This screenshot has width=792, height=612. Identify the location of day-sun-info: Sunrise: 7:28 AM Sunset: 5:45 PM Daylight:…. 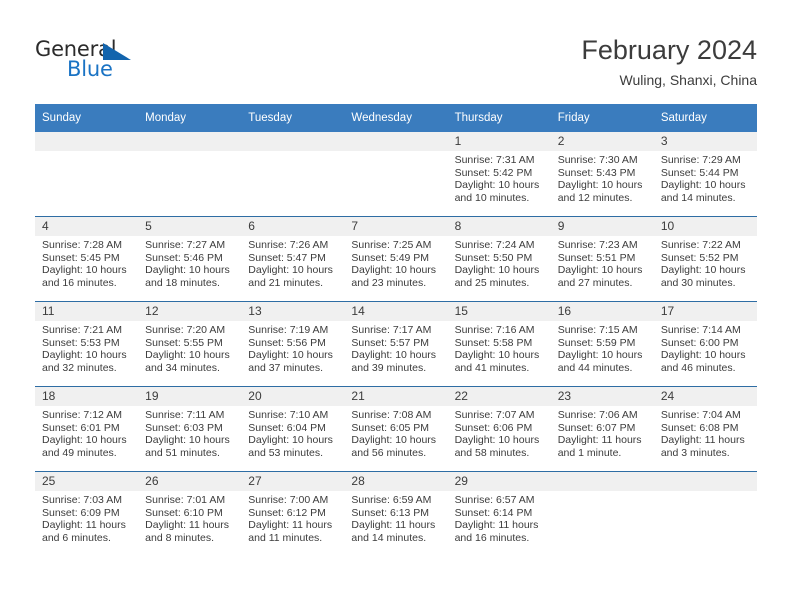
(86, 262).